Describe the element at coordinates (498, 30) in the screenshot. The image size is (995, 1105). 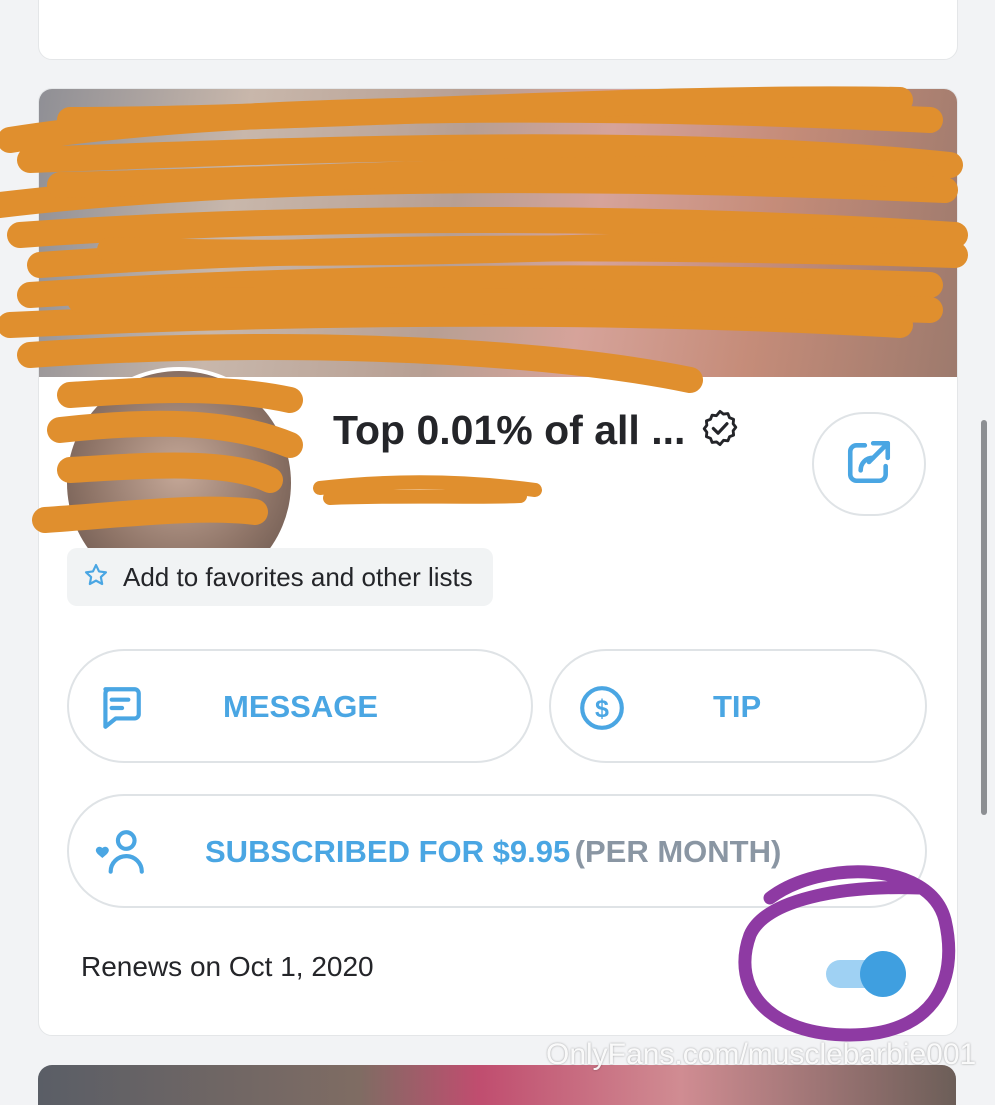
I see `previous-post-card` at that location.